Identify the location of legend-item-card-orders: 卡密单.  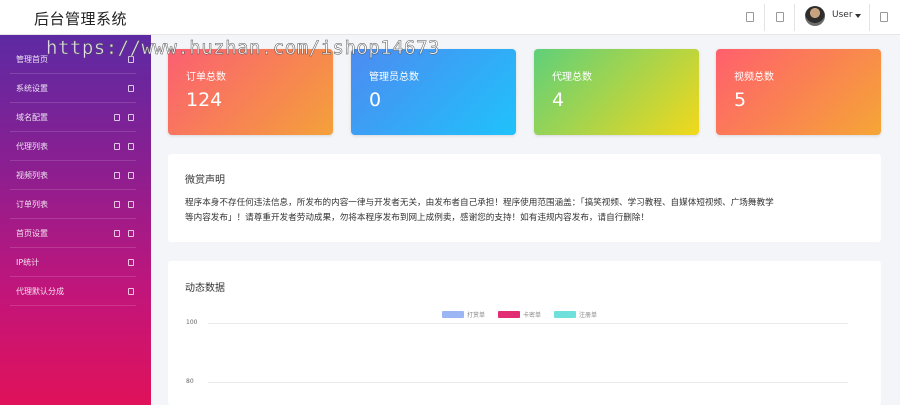
(519, 314).